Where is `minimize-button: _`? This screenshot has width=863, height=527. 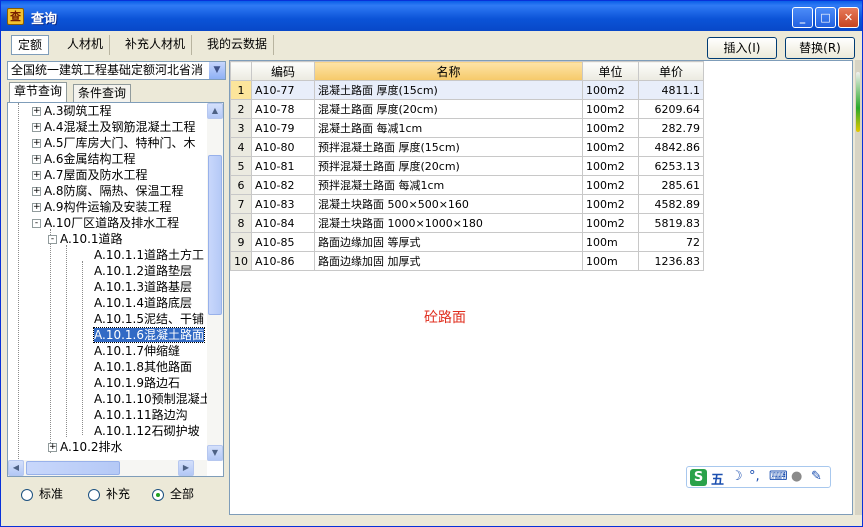
minimize-button: _ is located at coordinates (802, 17).